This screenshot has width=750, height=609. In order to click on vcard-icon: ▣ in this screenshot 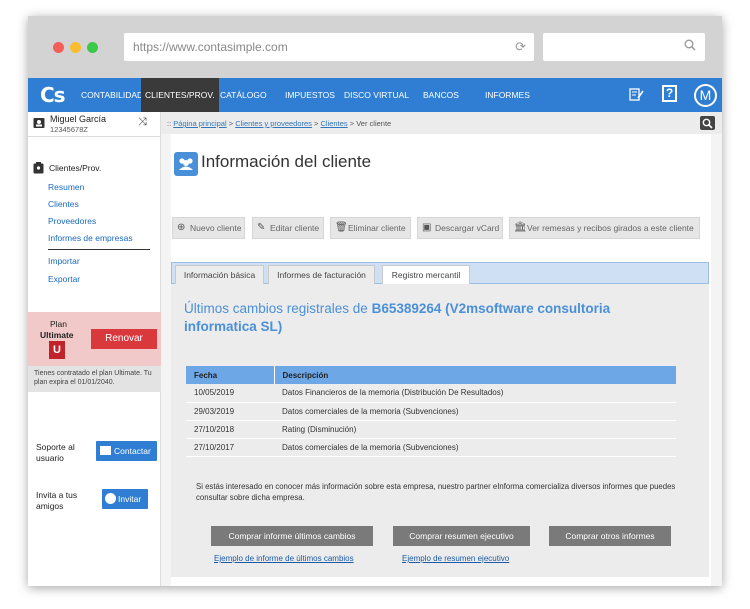, I will do `click(427, 227)`.